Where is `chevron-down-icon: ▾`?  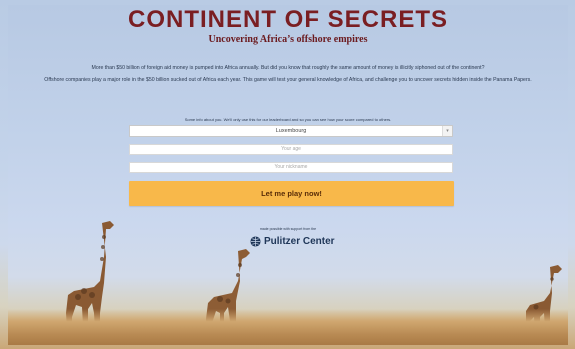
chevron-down-icon: ▾ is located at coordinates (447, 131).